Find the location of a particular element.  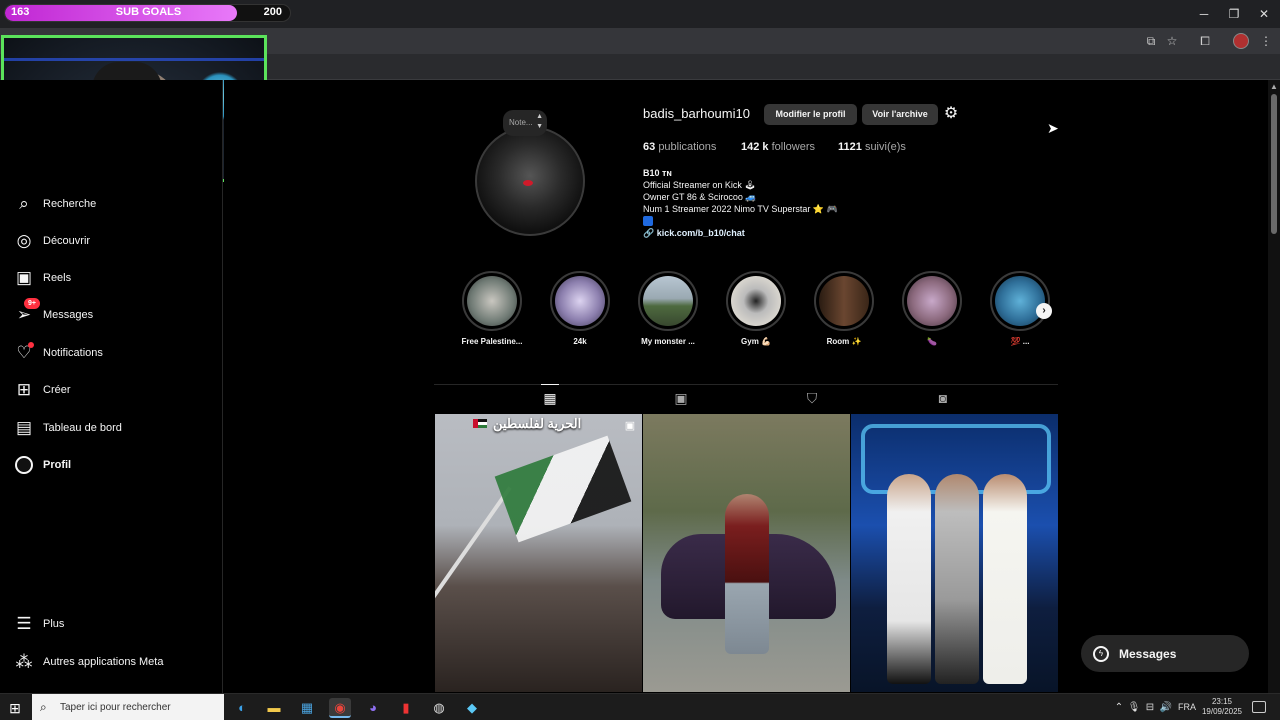

active-tab-indicator is located at coordinates (550, 384).